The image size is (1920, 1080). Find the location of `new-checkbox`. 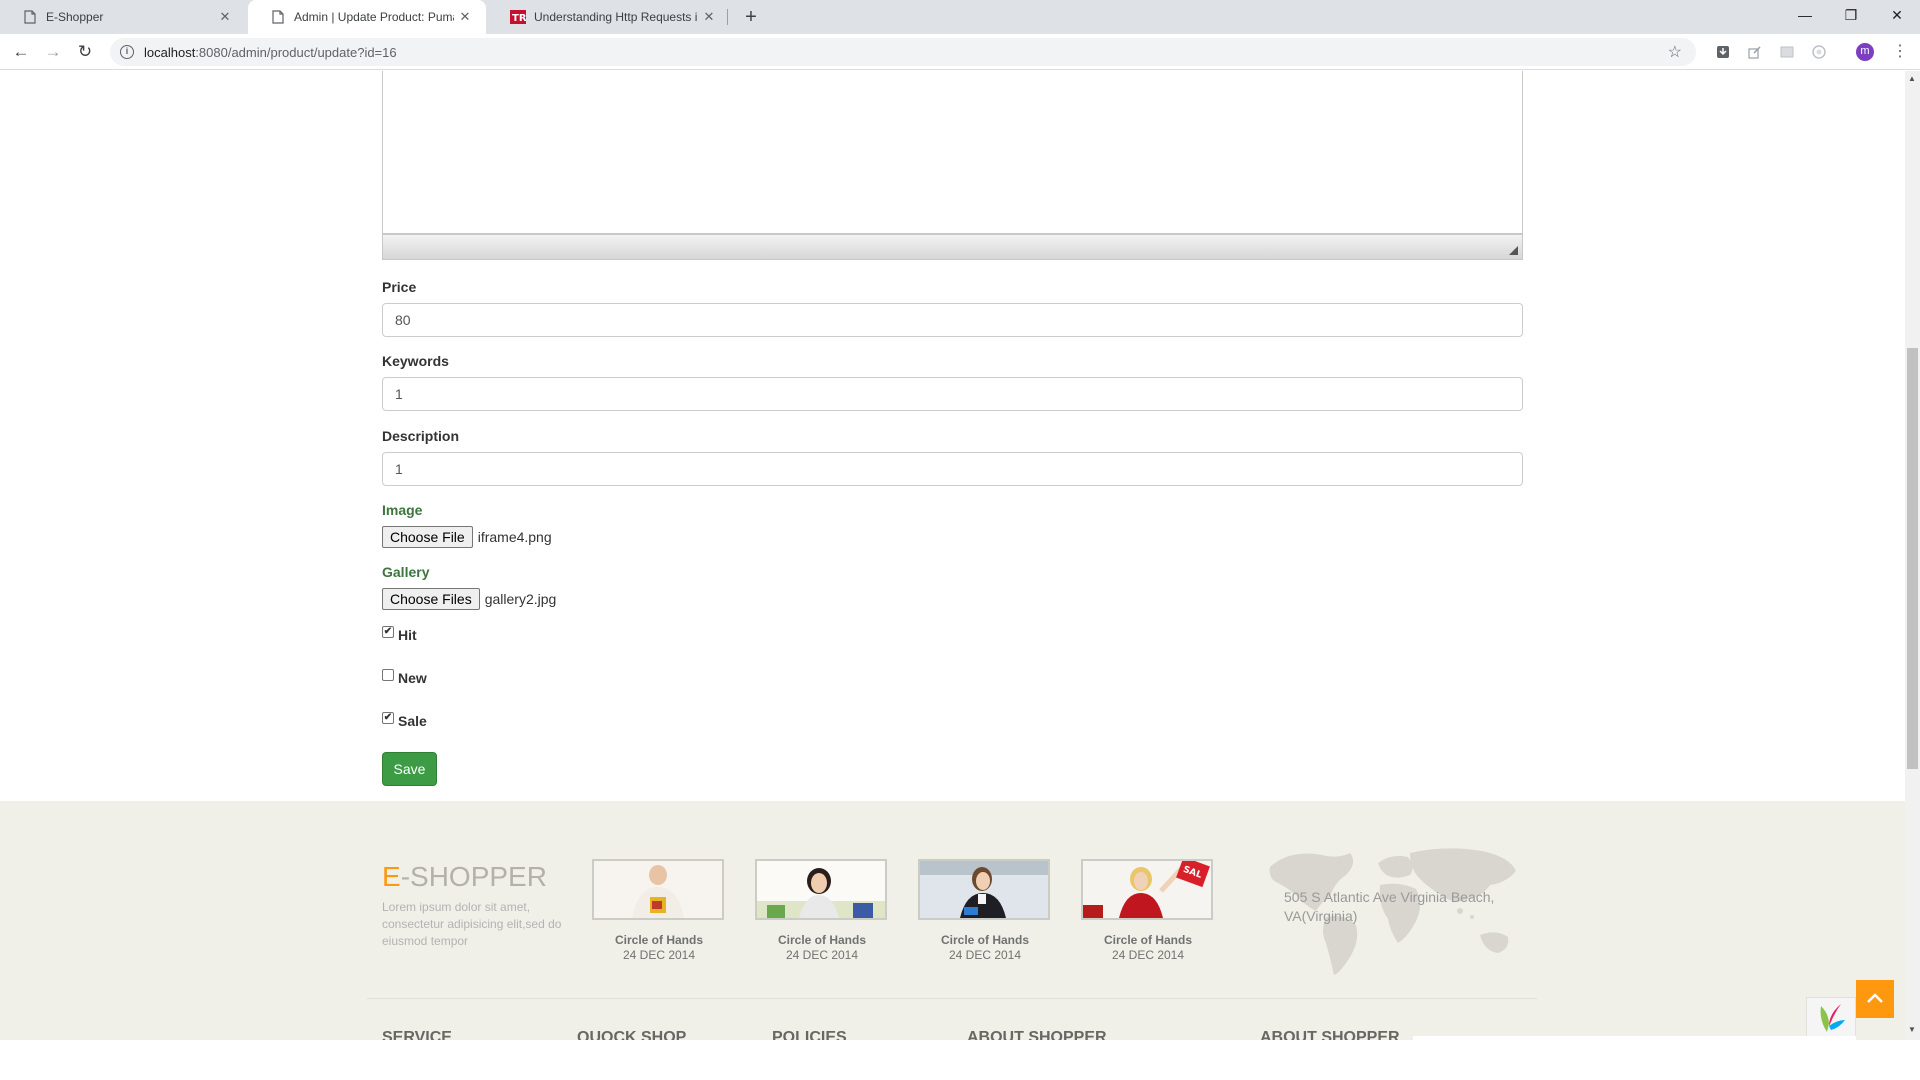

new-checkbox is located at coordinates (388, 675).